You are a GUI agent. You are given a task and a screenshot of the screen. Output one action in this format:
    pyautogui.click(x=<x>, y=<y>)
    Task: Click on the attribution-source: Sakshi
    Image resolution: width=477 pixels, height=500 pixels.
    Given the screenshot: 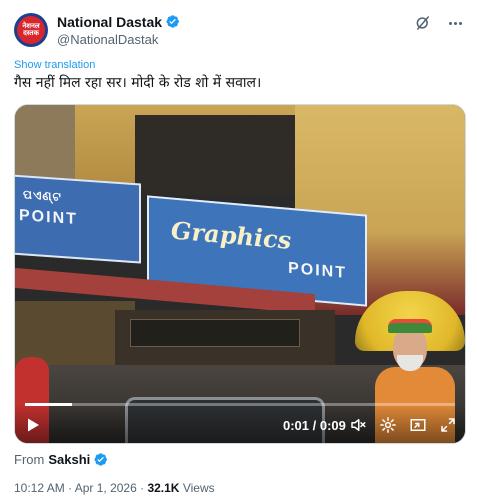 What is the action you would take?
    pyautogui.click(x=69, y=459)
    